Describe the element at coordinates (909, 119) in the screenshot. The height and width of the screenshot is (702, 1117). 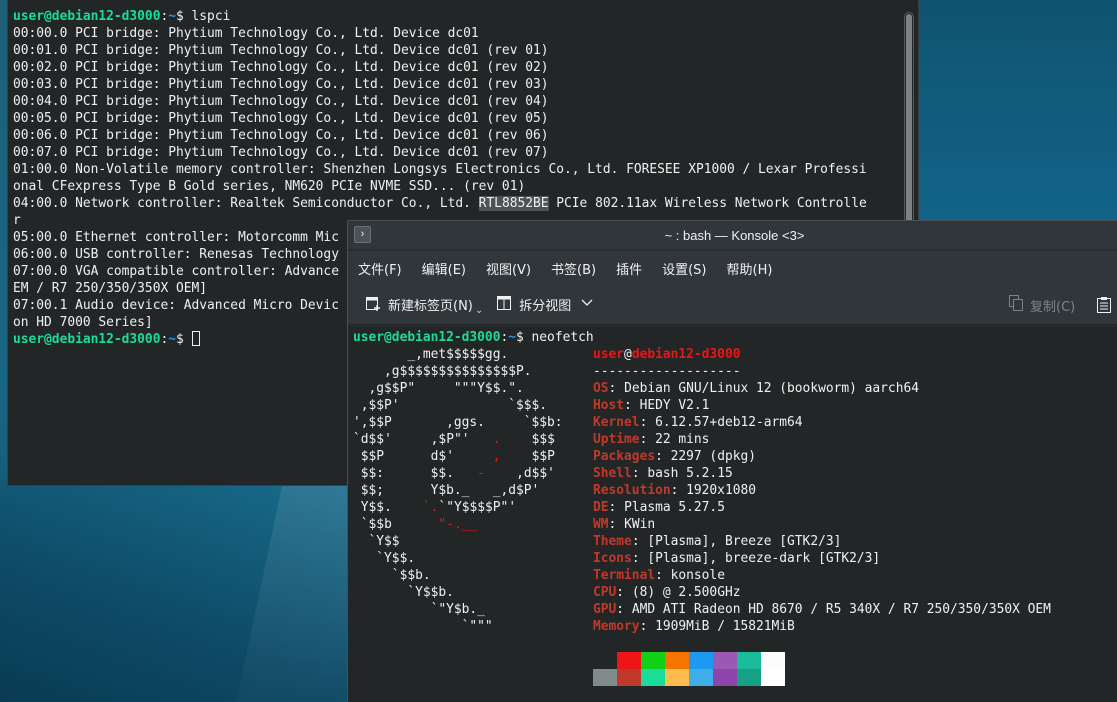
I see `scrollbar-thumb` at that location.